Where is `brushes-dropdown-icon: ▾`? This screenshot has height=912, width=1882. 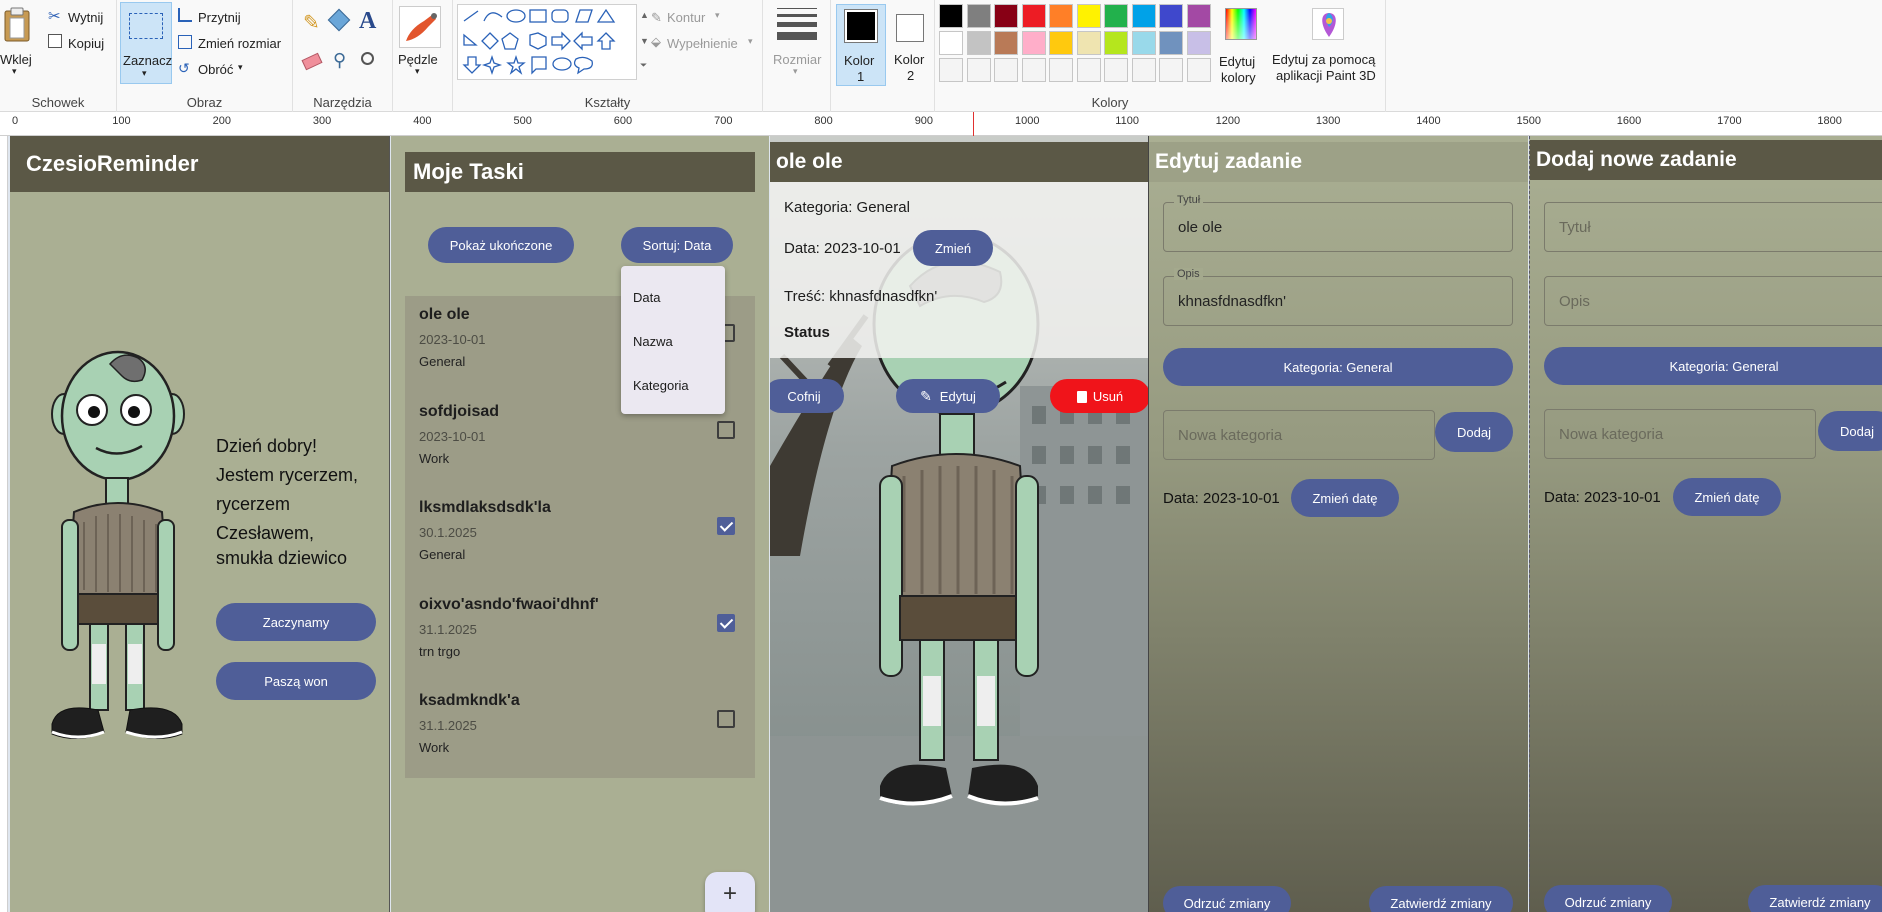 brushes-dropdown-icon: ▾ is located at coordinates (417, 71).